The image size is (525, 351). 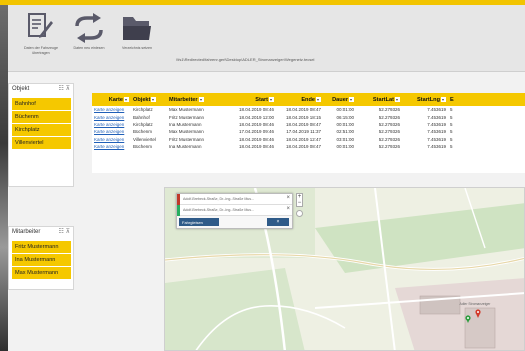 What do you see at coordinates (111, 99) in the screenshot?
I see `column-header-karte: Karte` at bounding box center [111, 99].